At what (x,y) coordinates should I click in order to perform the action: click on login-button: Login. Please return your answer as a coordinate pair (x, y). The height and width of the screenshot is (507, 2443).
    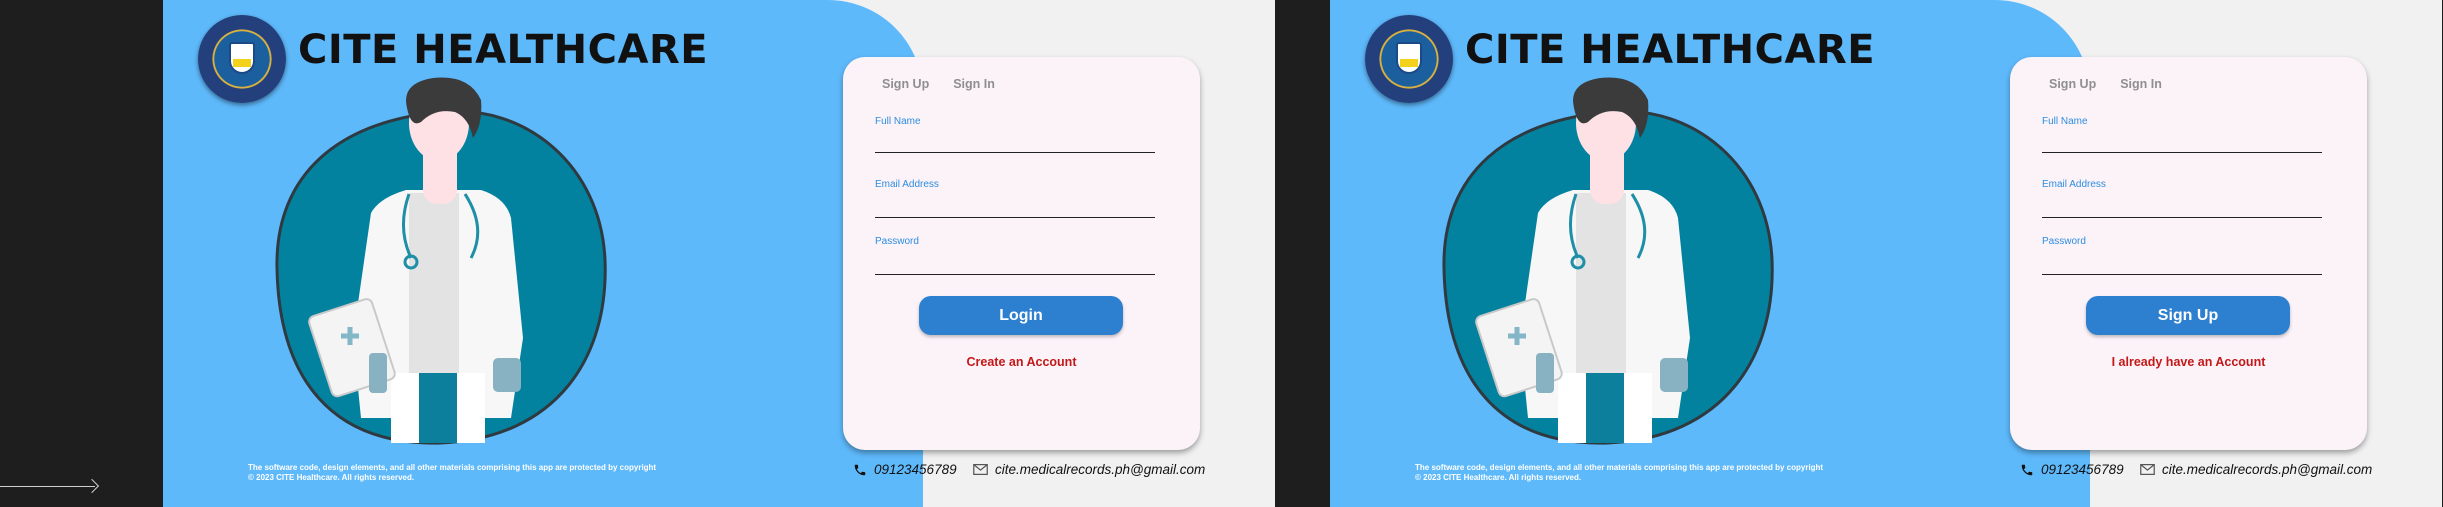
    Looking at the image, I should click on (1021, 315).